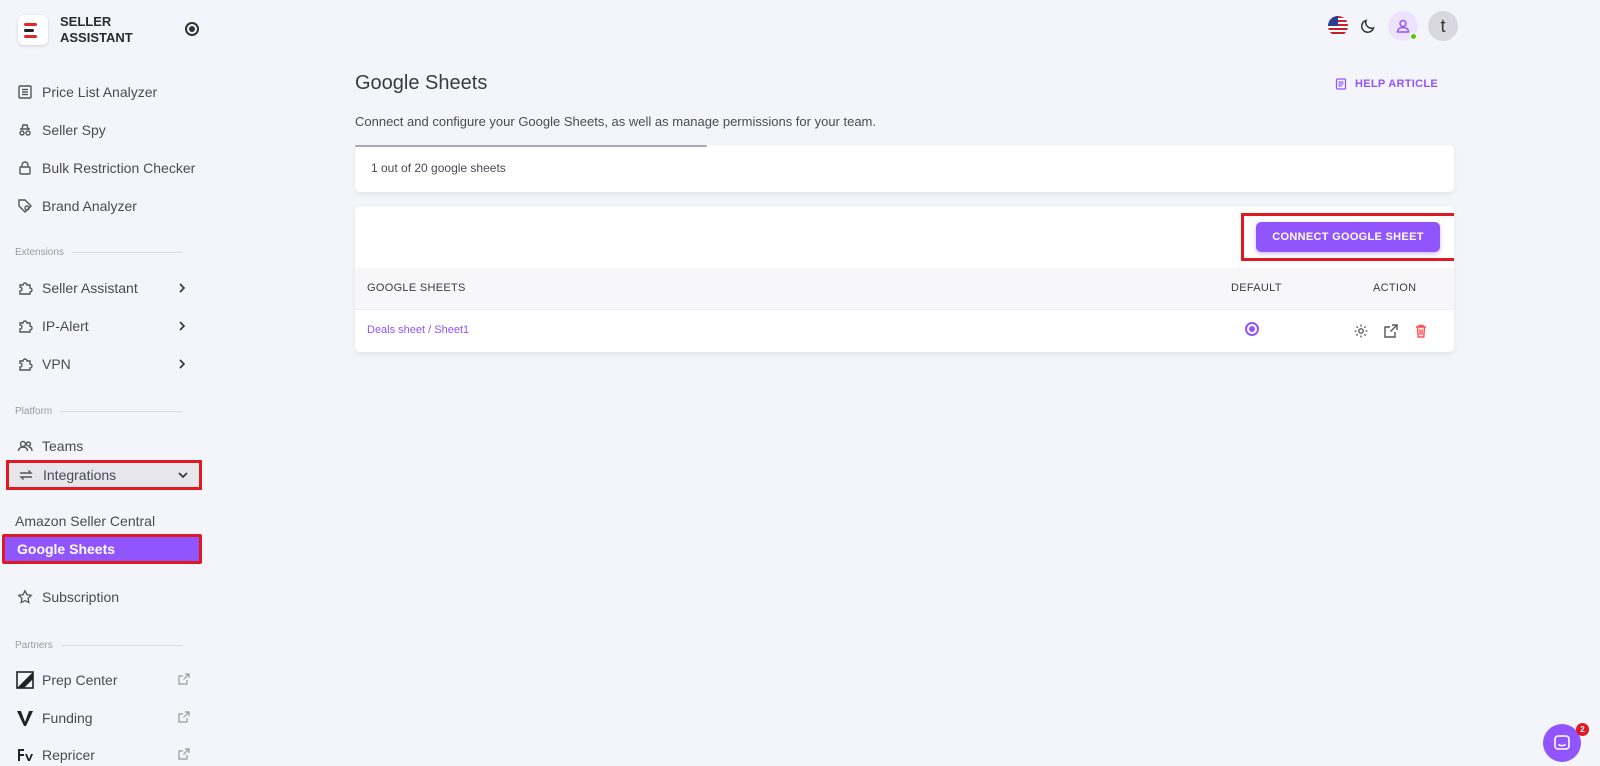 The height and width of the screenshot is (766, 1600). I want to click on help-article-link: HELP ARTICLE, so click(1386, 84).